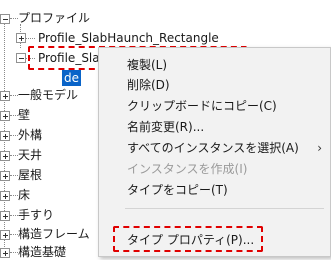 The image size is (331, 260). What do you see at coordinates (54, 18) in the screenshot?
I see `tree-node-profile: プロファイル` at bounding box center [54, 18].